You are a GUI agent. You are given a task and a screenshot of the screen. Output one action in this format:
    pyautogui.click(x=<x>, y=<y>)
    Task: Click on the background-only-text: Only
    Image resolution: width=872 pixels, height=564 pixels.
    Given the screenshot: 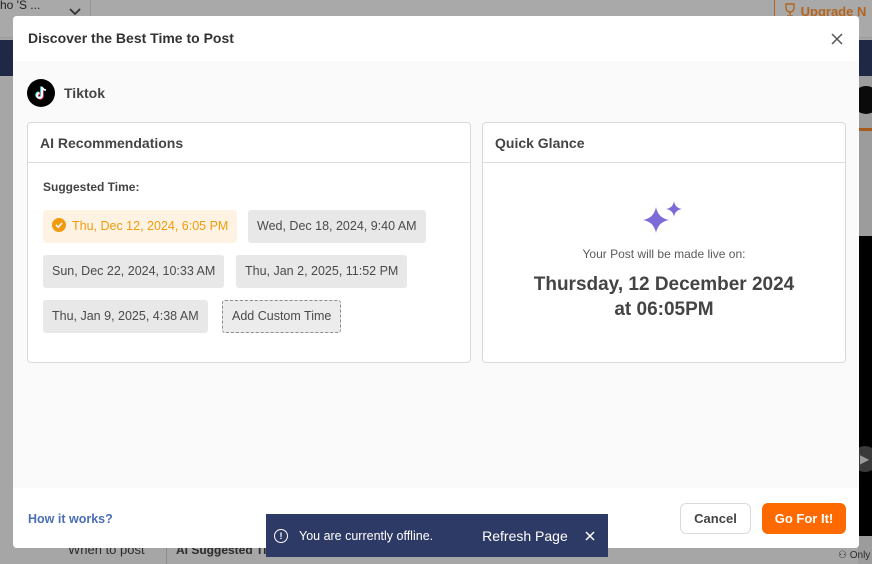 What is the action you would take?
    pyautogui.click(x=860, y=555)
    